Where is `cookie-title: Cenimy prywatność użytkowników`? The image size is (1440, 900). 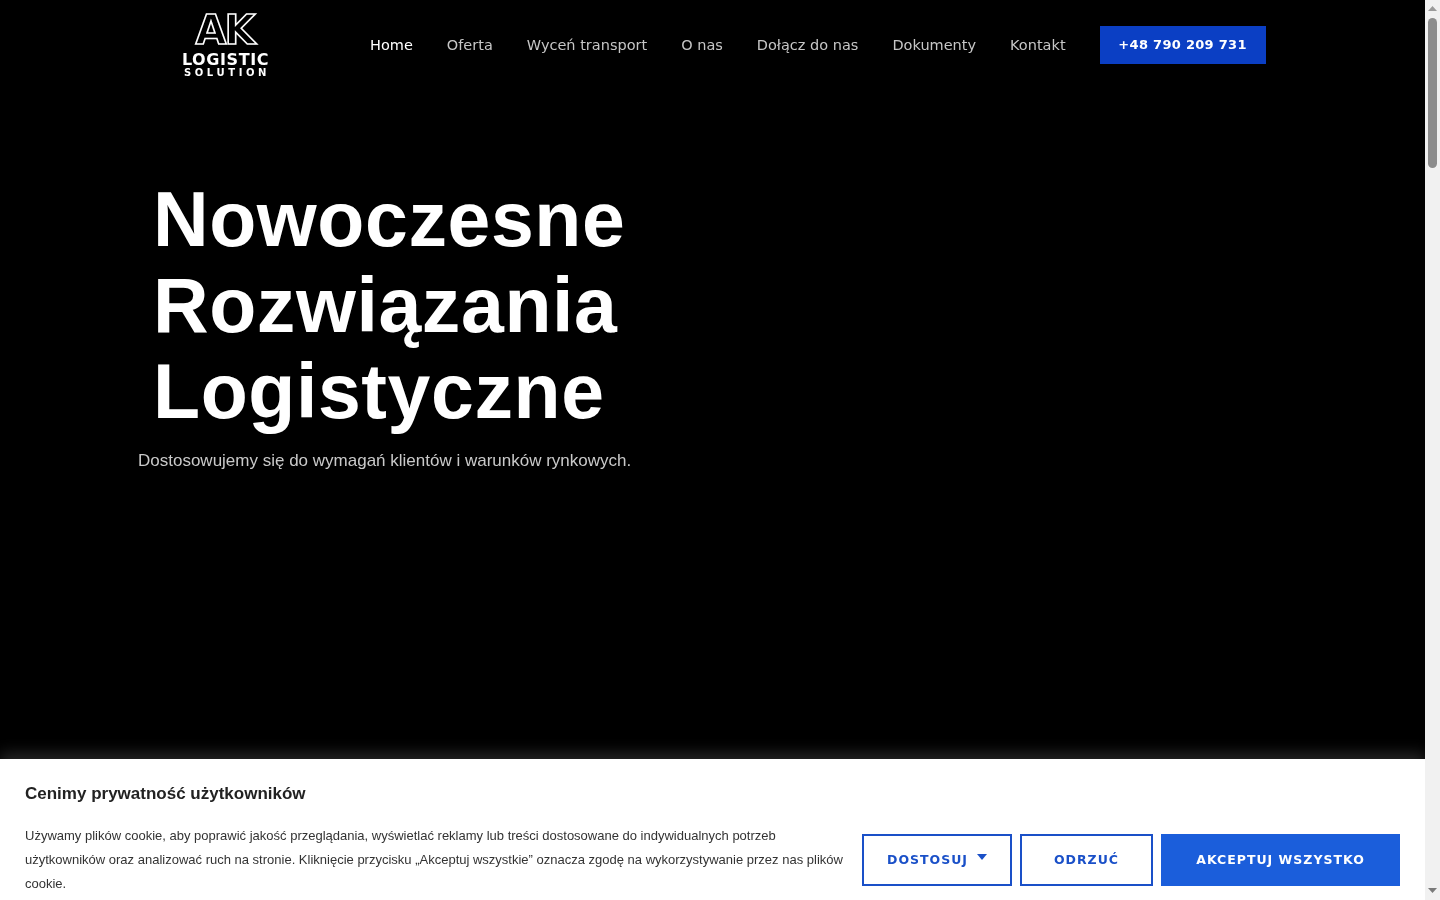
cookie-title: Cenimy prywatność użytkowników is located at coordinates (165, 793).